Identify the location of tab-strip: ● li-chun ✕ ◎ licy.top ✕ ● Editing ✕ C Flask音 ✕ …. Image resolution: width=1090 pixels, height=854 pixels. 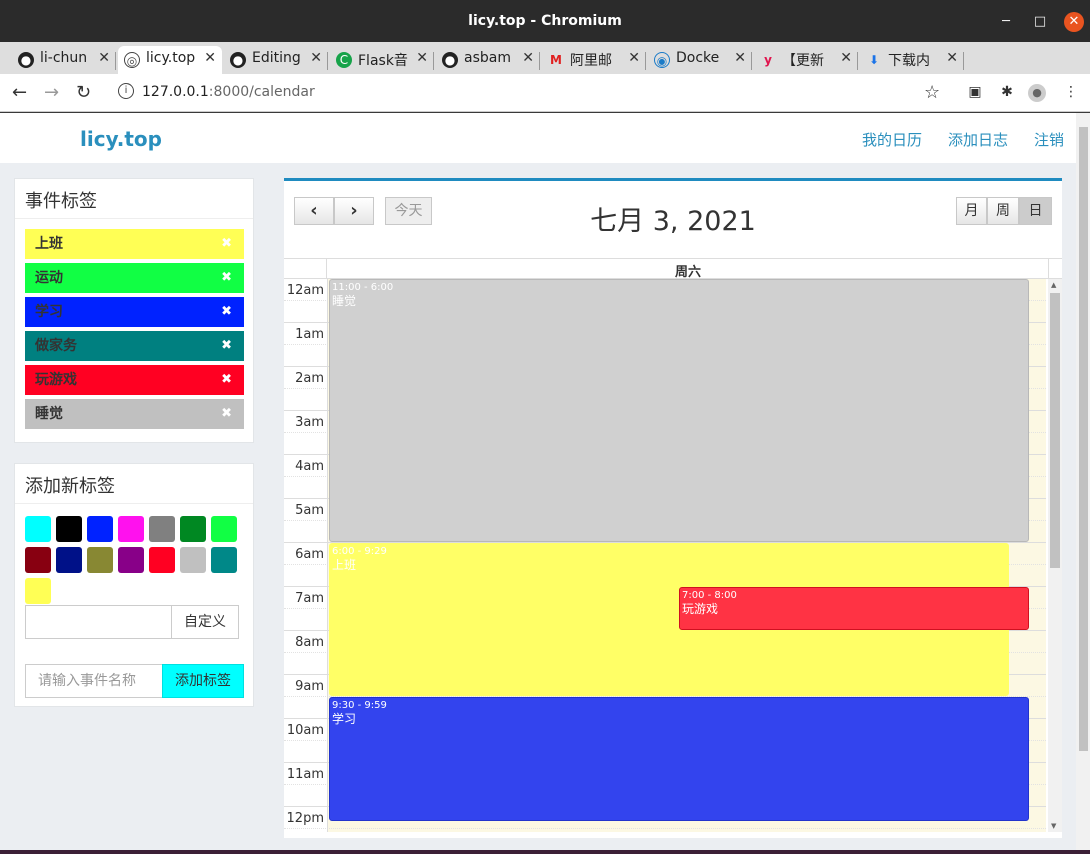
(545, 76).